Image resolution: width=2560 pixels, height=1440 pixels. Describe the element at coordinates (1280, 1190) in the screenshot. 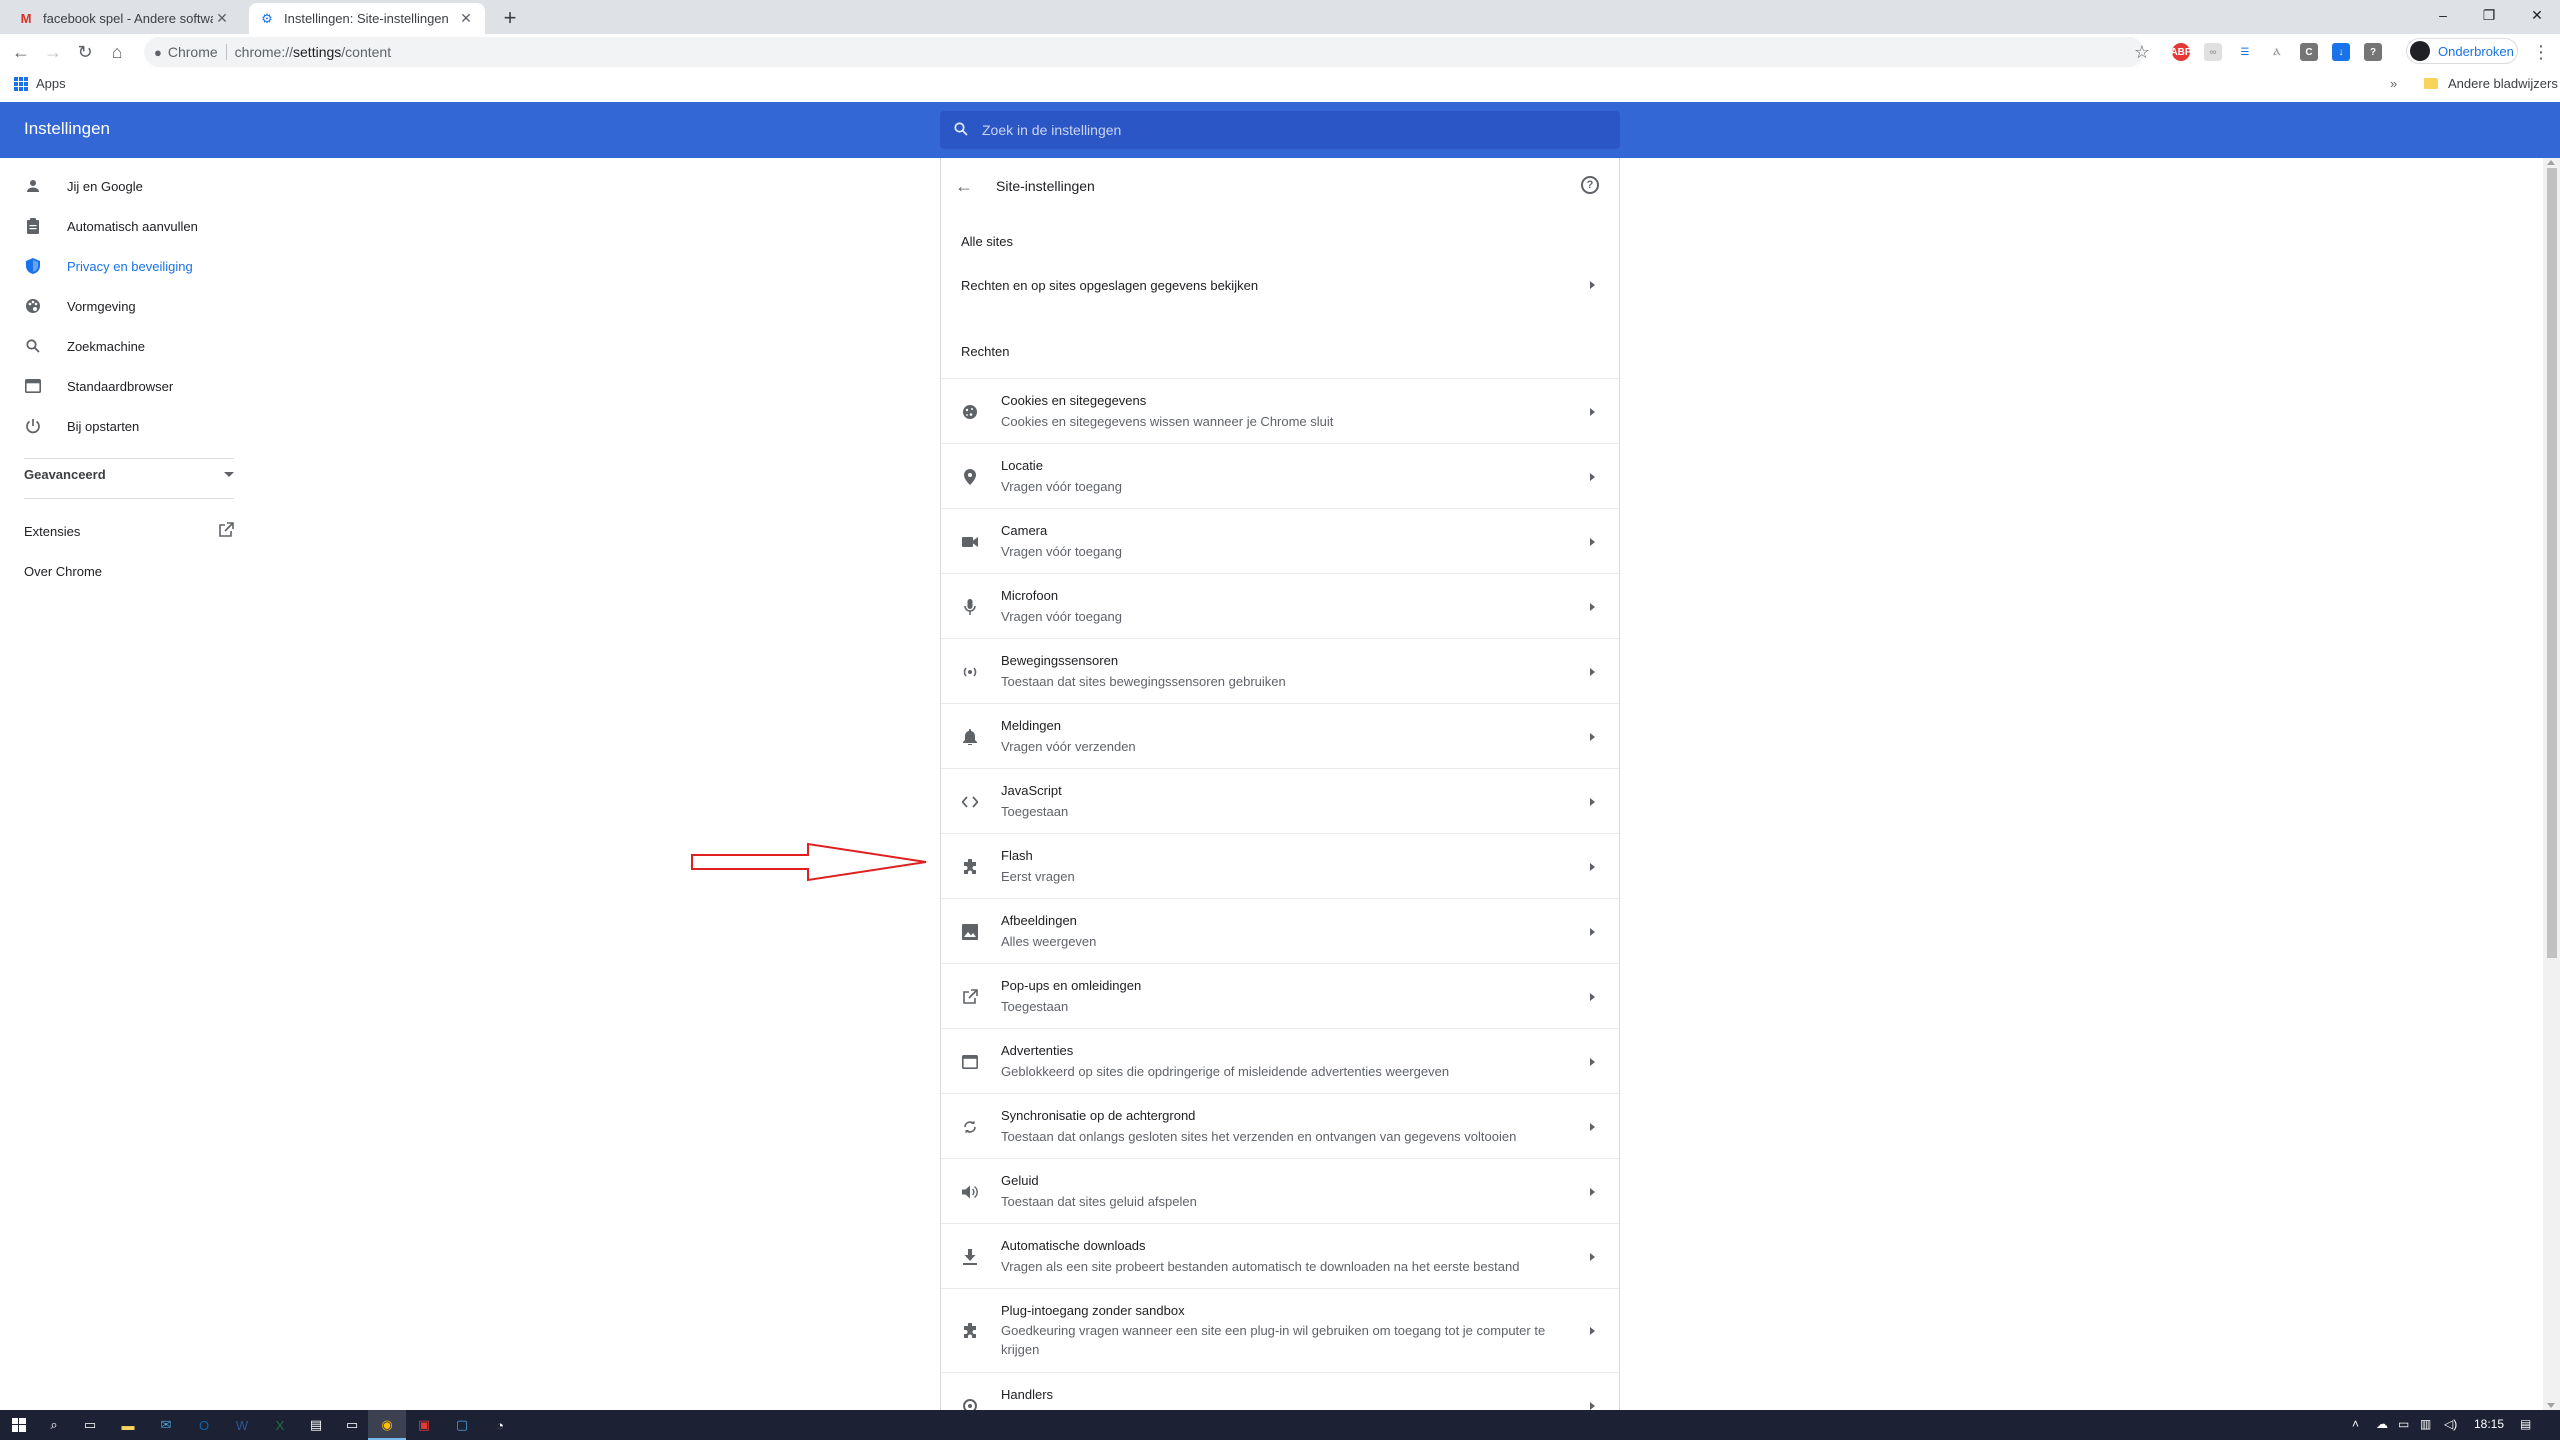

I see `permission-row-geluid: Geluid Toestaan dat sites geluid afspelen` at that location.